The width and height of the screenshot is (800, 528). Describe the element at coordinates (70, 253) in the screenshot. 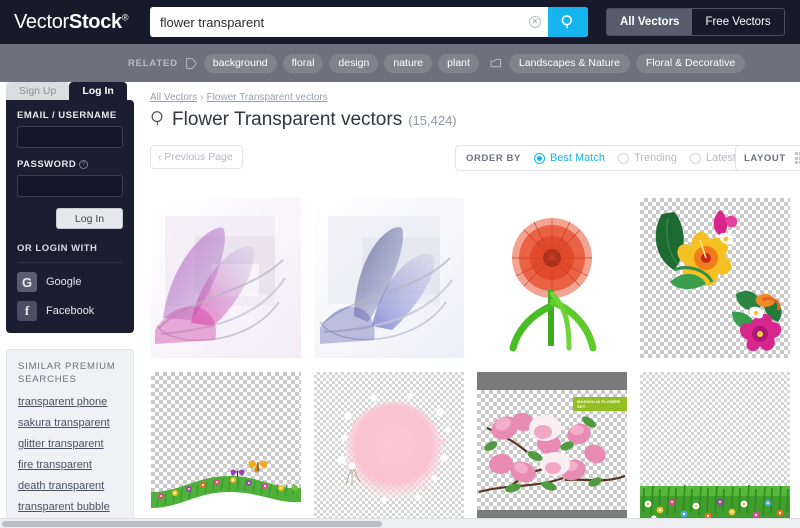

I see `or-login-with-label: OR LOGIN WITH` at that location.